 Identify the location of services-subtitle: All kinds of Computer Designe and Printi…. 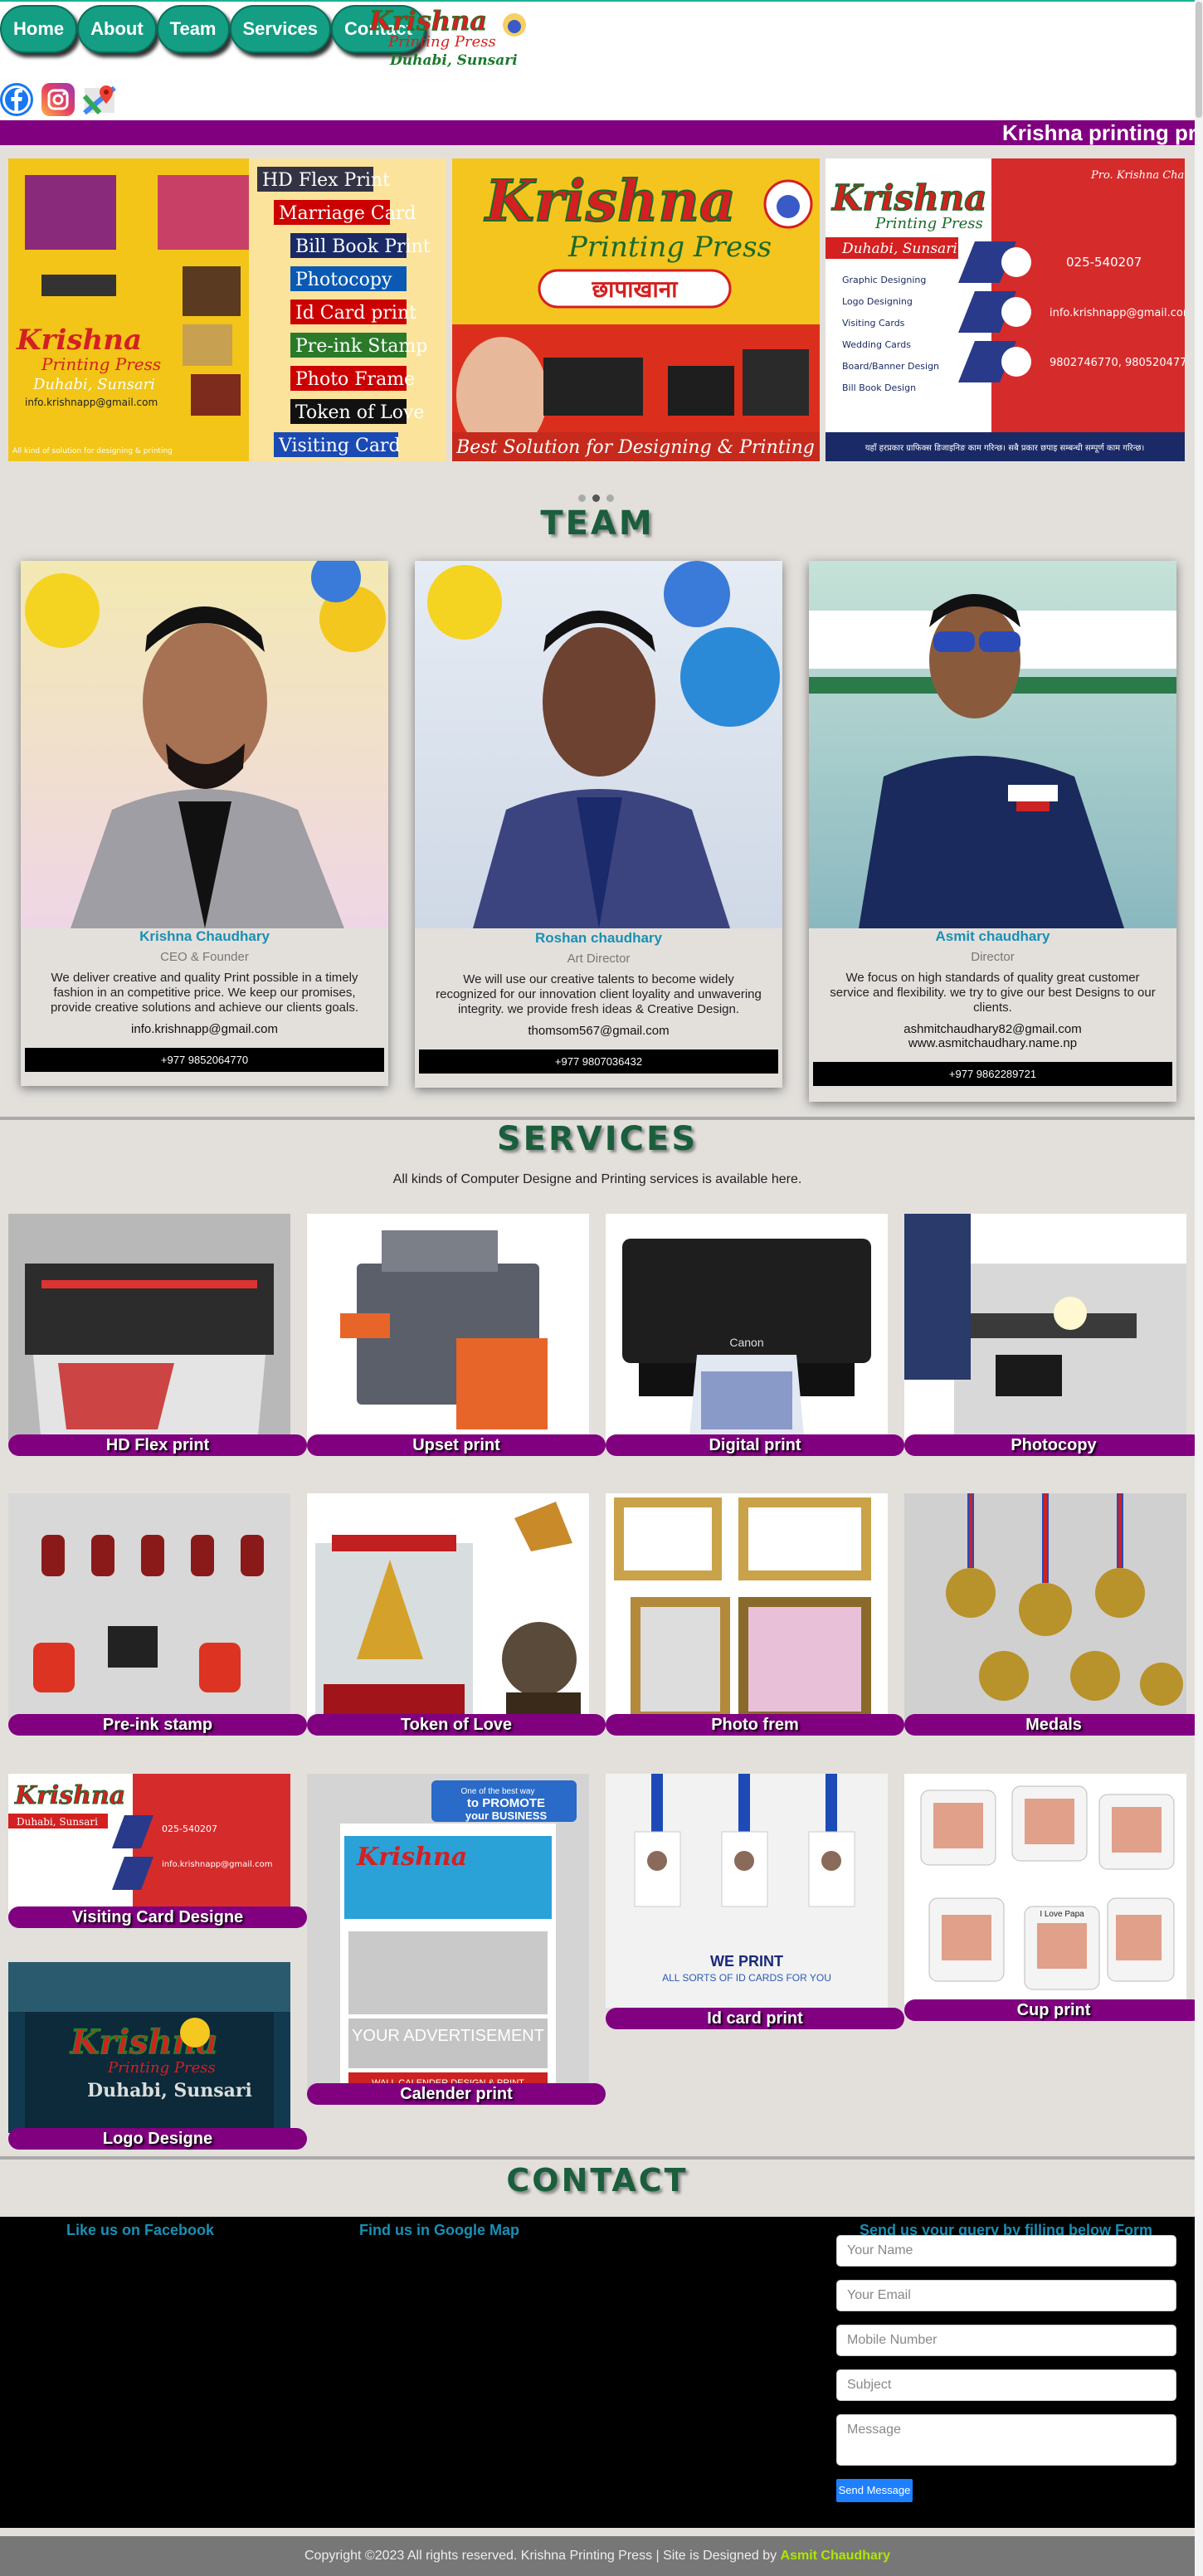
(597, 1179).